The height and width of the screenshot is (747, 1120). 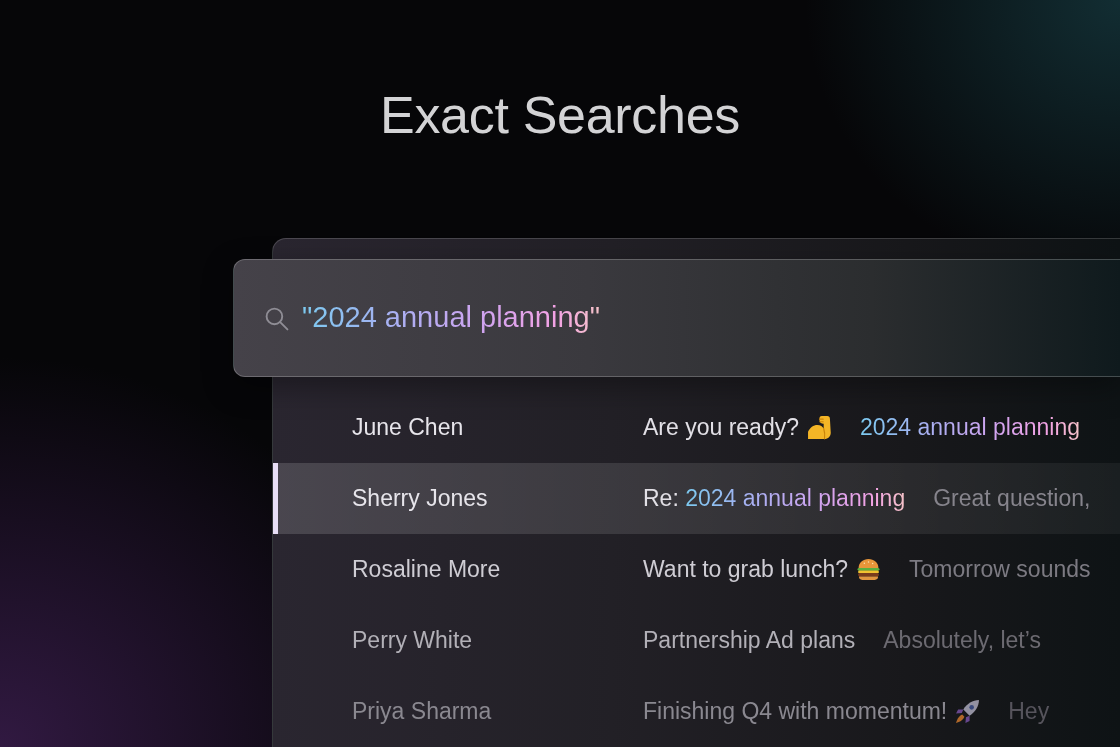 I want to click on message-subject: Are you ready?, so click(x=721, y=428).